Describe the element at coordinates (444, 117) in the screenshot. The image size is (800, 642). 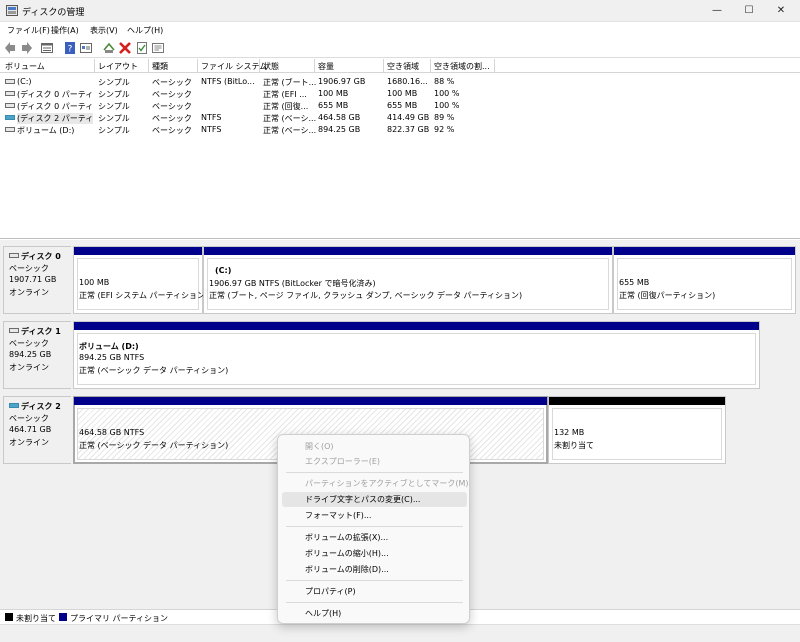
I see `cell-pct: 89 %` at that location.